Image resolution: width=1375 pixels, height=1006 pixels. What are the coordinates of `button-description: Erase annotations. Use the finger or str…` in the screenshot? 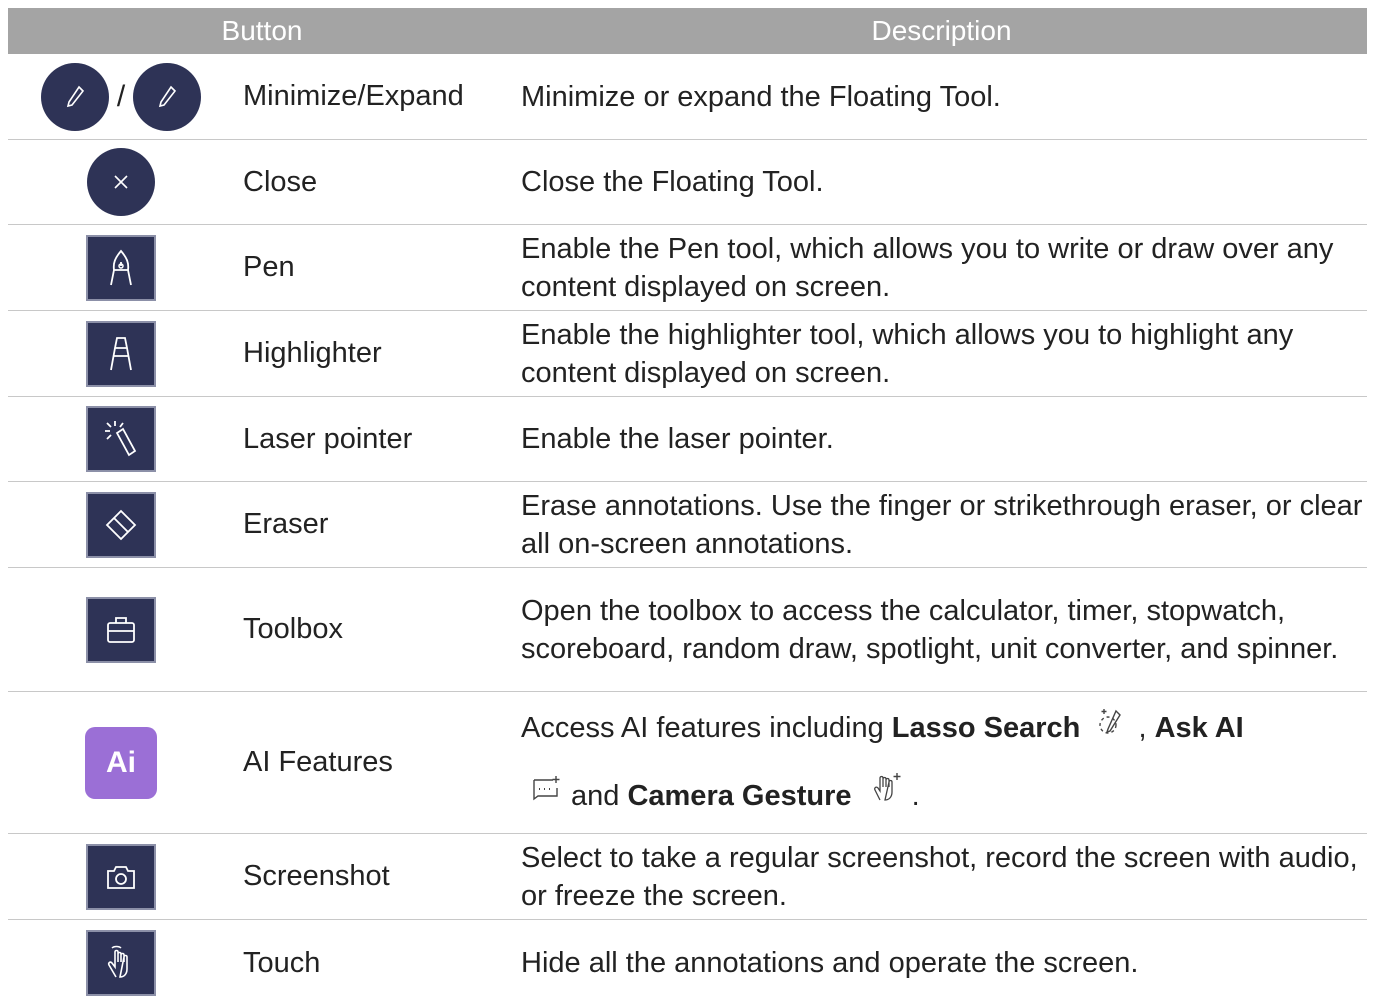 It's located at (942, 524).